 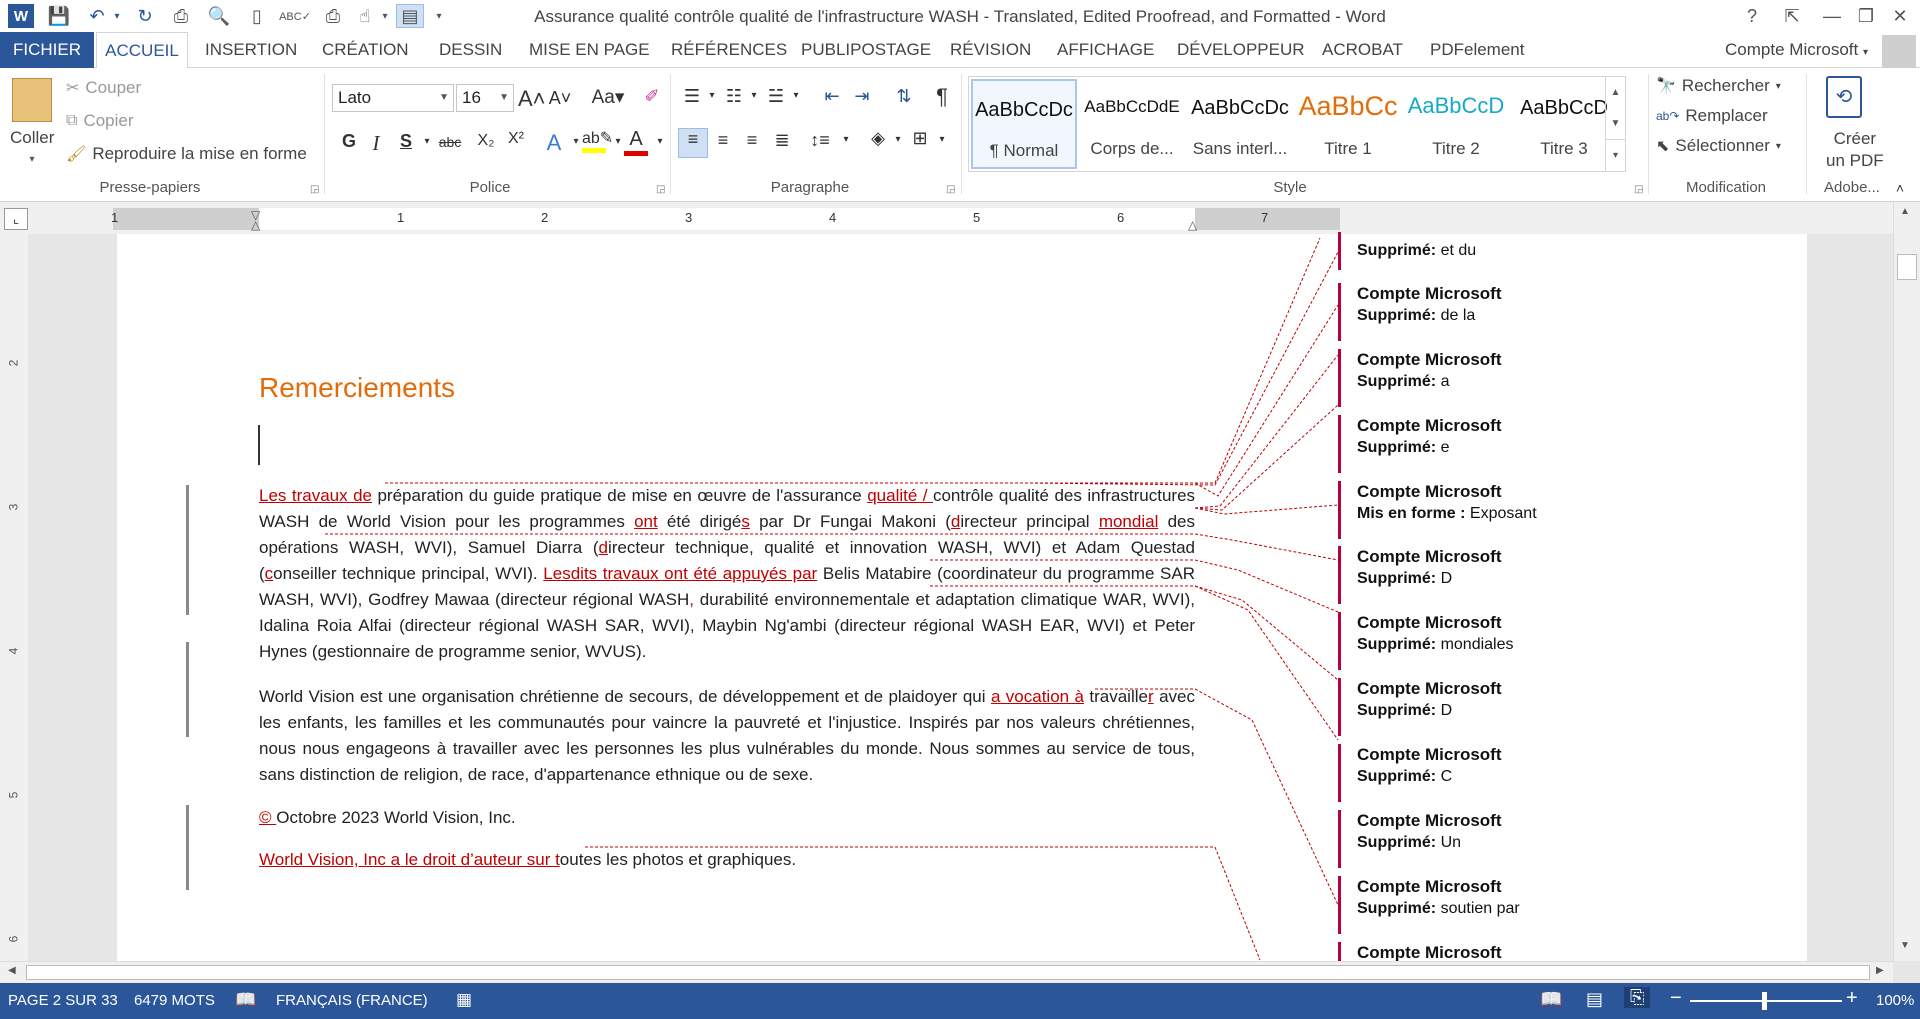 What do you see at coordinates (1551, 999) in the screenshot?
I see `read-mode-icon: 📖` at bounding box center [1551, 999].